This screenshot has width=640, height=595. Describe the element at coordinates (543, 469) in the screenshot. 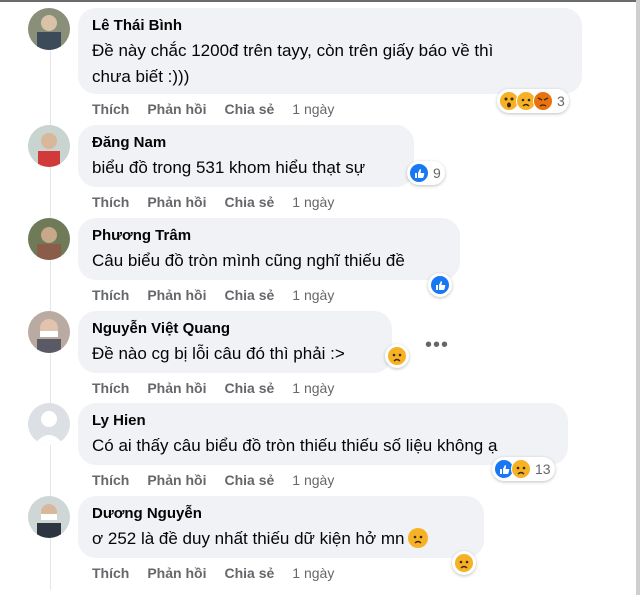

I see `reaction-count: 13` at that location.